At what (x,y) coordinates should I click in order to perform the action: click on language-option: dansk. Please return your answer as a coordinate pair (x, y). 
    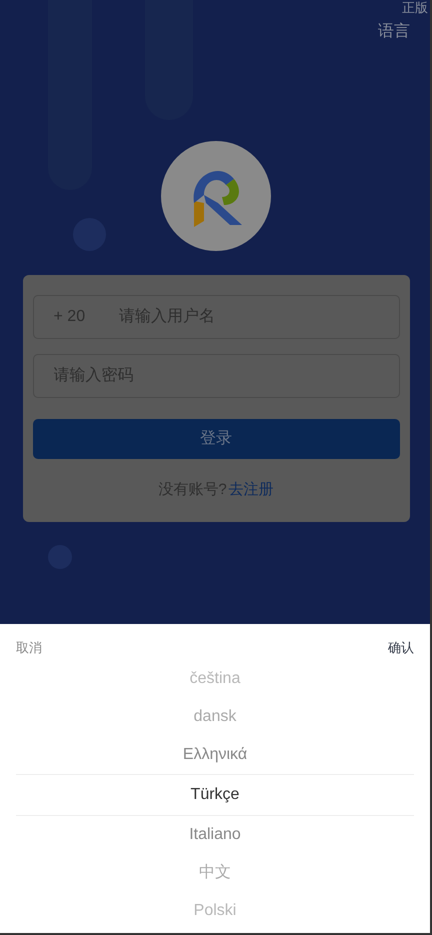
    Looking at the image, I should click on (215, 716).